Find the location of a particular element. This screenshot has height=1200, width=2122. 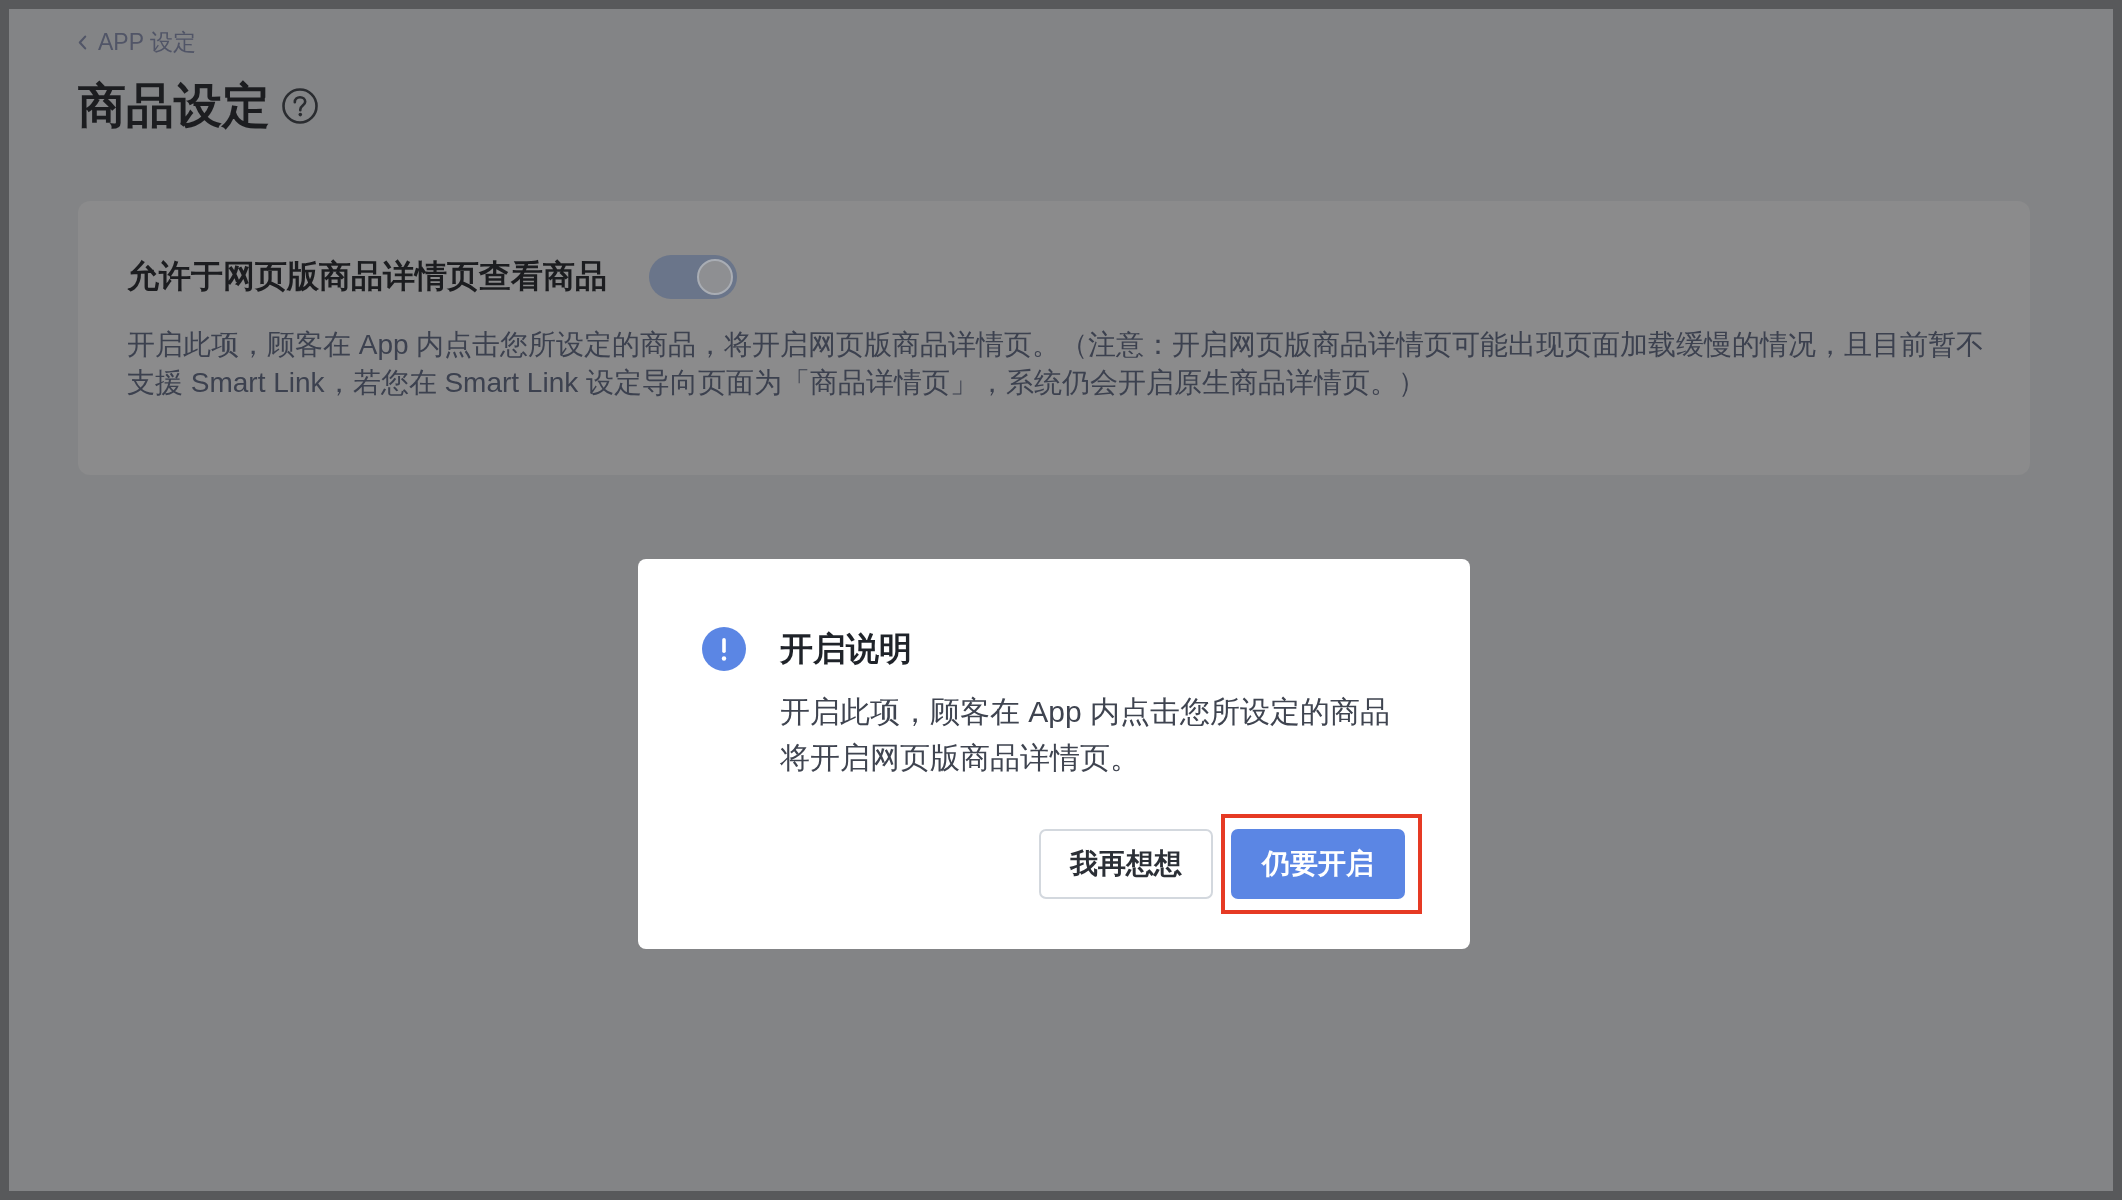

page-title: 商品设定 is located at coordinates (174, 106).